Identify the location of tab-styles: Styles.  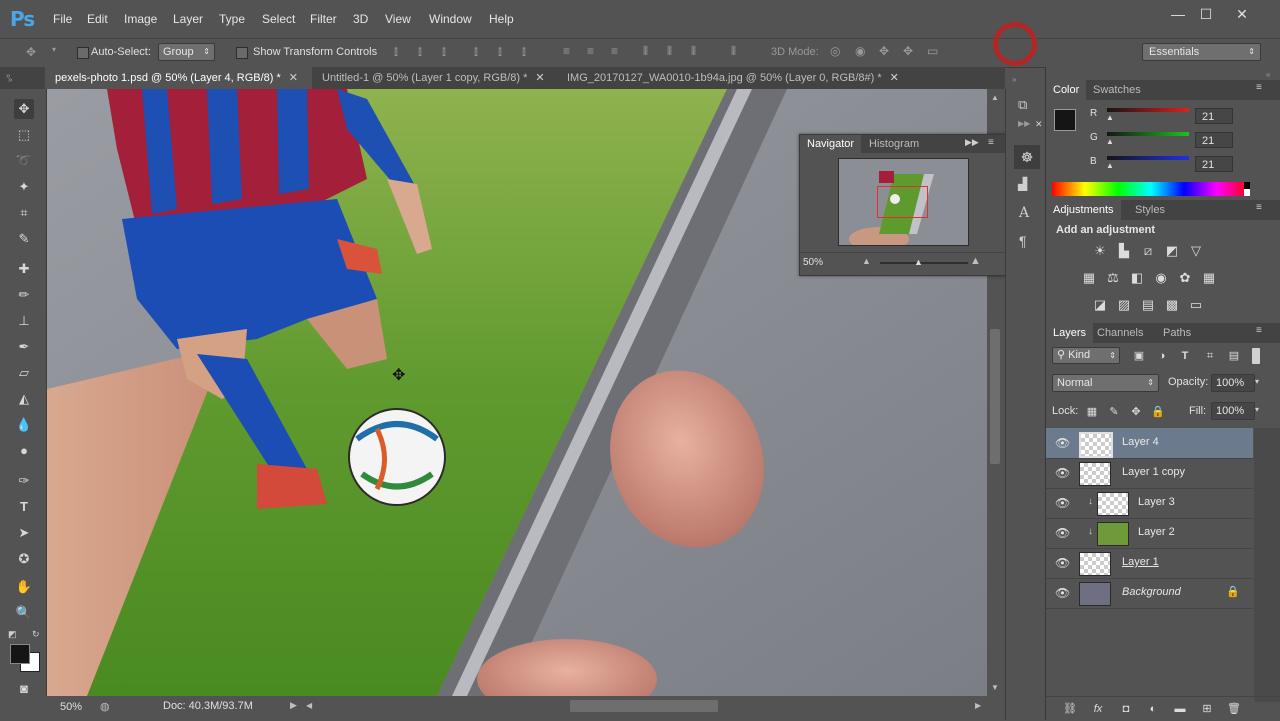
(1150, 210).